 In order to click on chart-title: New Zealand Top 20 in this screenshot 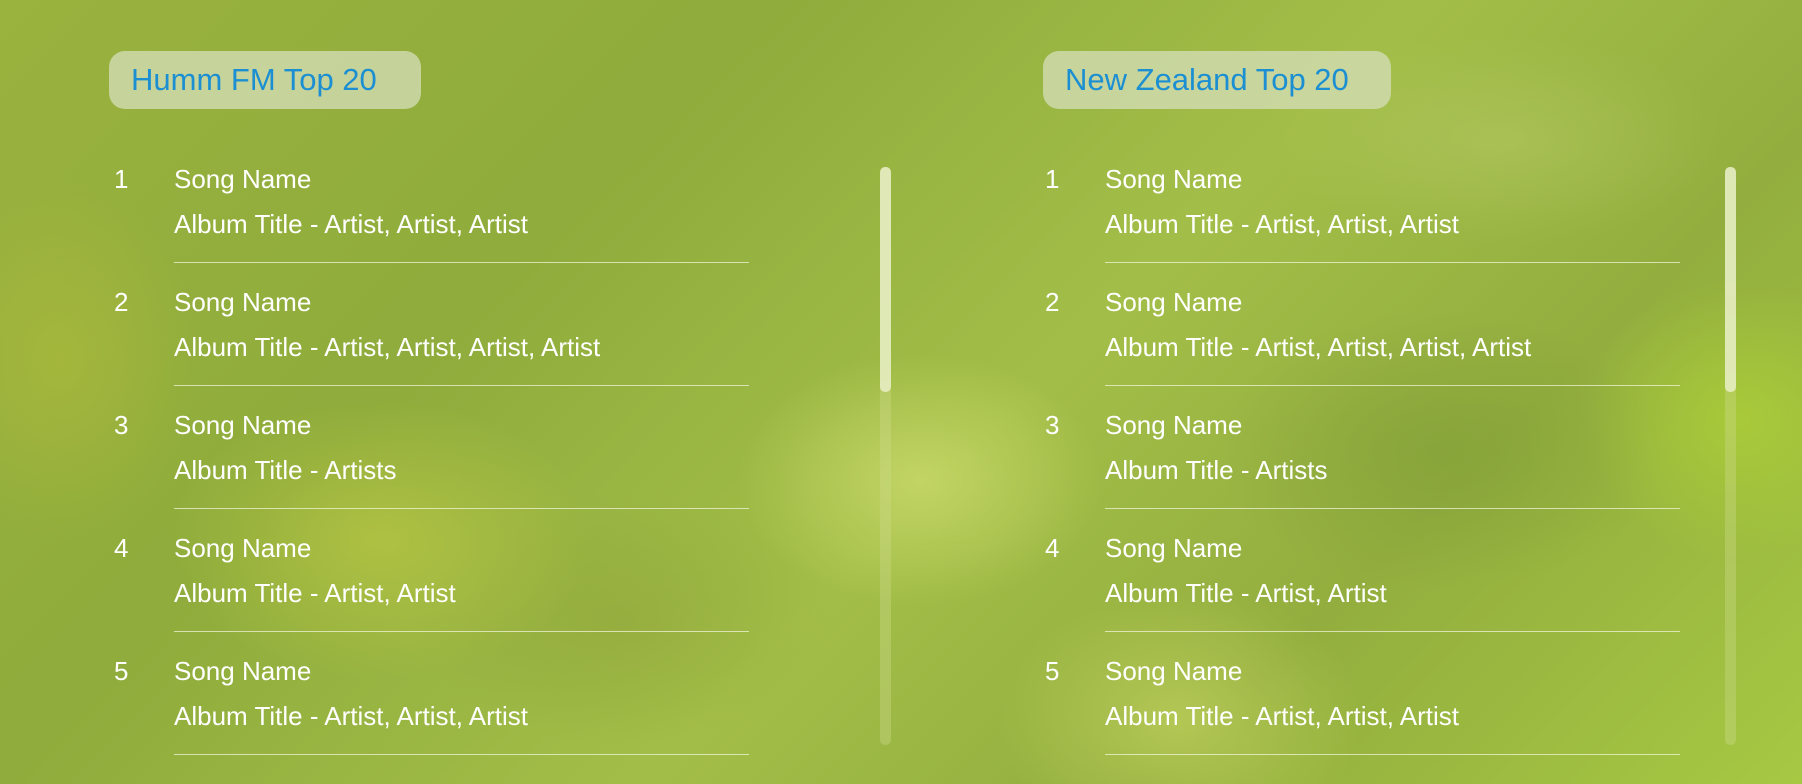, I will do `click(1217, 80)`.